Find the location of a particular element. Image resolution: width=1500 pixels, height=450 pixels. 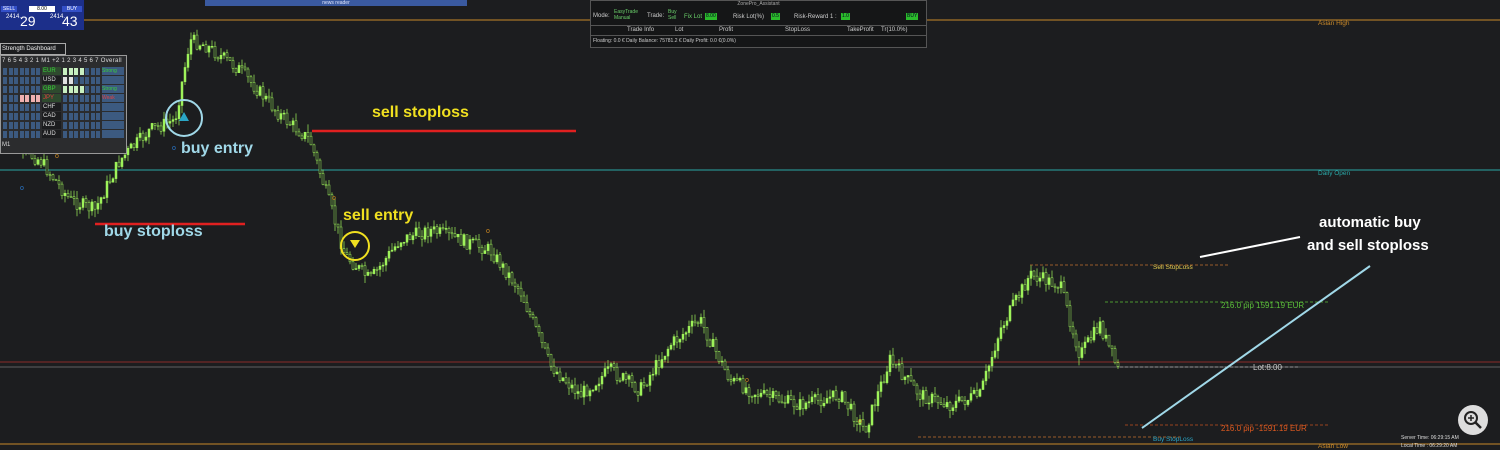

sell-button: SELL is located at coordinates (9, 9).